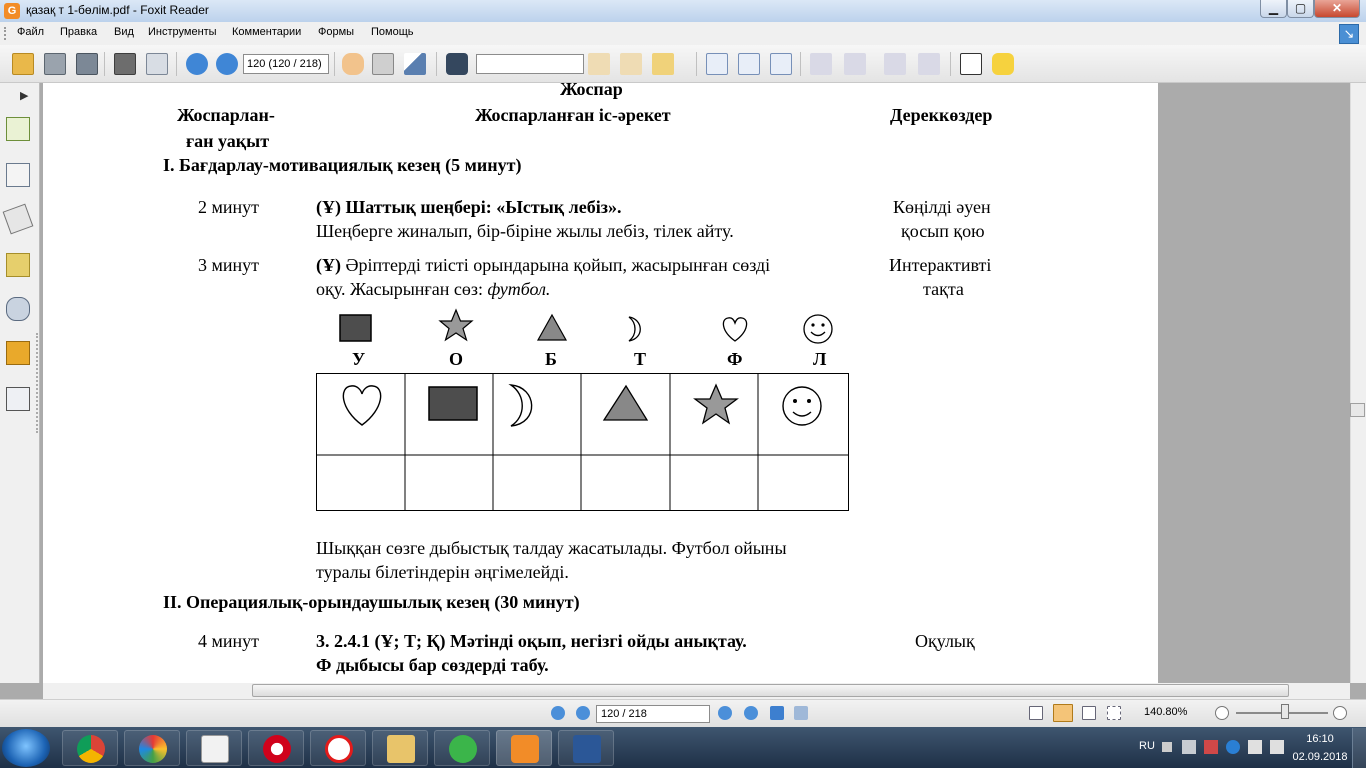 This screenshot has width=1366, height=768. What do you see at coordinates (524, 748) in the screenshot?
I see `taskbar-foxit` at bounding box center [524, 748].